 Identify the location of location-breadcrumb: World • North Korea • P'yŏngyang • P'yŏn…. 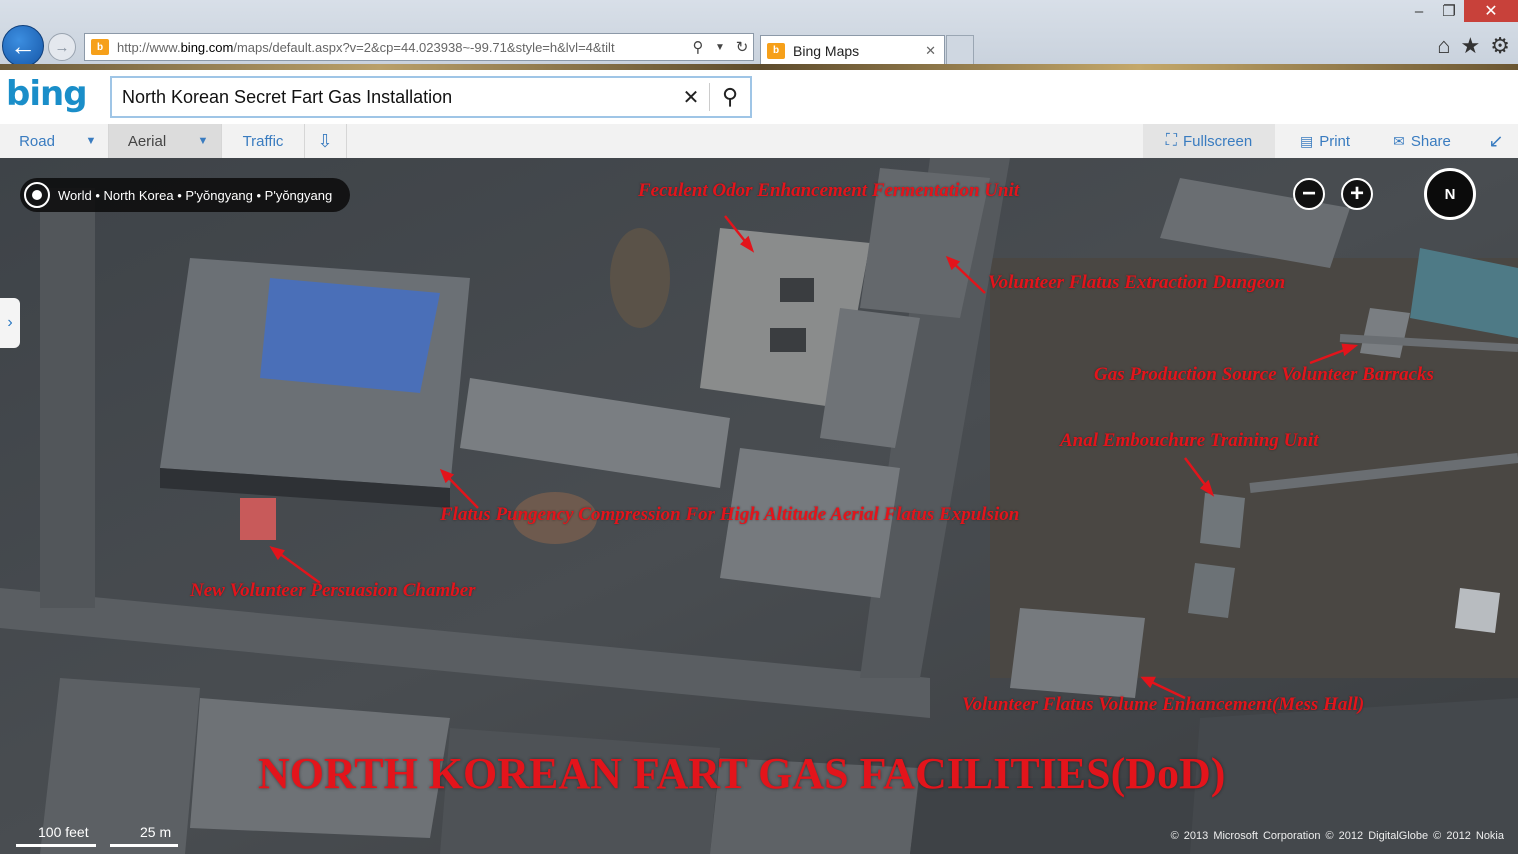
(185, 195).